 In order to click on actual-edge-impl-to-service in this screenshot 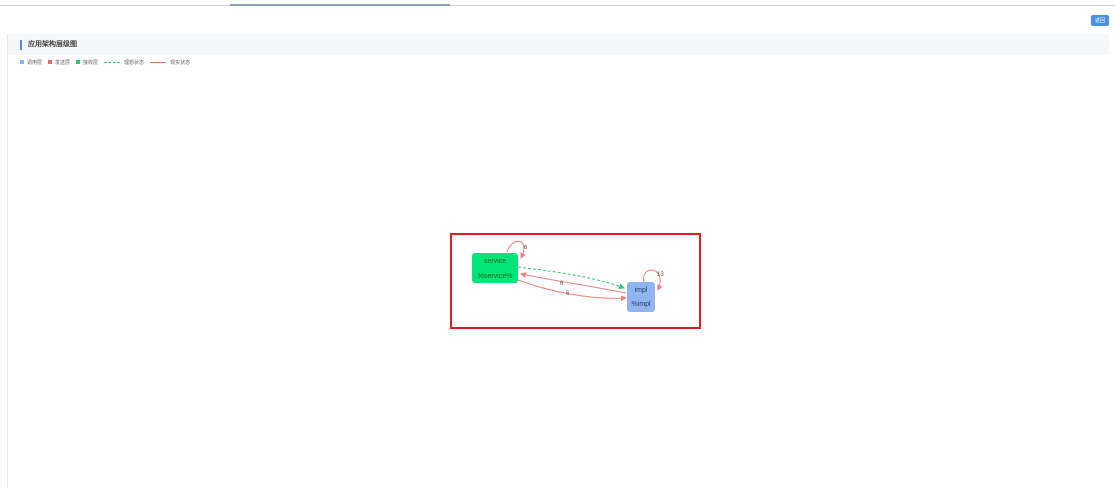, I will do `click(573, 283)`.